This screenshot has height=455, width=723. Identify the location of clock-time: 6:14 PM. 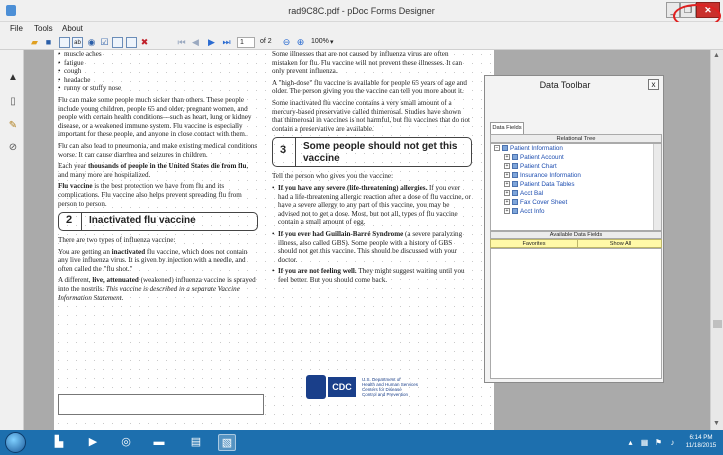
(701, 437).